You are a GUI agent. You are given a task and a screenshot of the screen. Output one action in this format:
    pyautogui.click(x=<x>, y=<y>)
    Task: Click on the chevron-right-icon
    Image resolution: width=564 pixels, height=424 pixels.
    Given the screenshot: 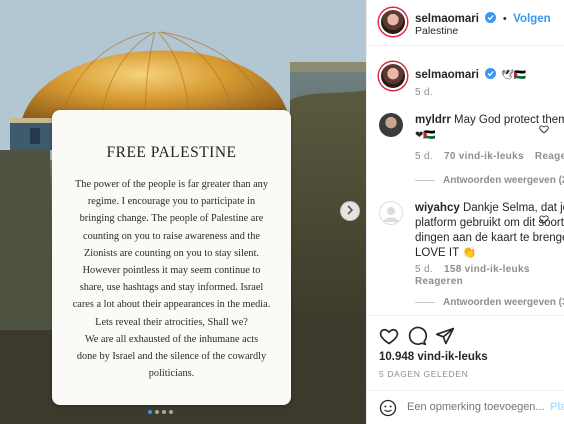 What is the action you would take?
    pyautogui.click(x=350, y=211)
    